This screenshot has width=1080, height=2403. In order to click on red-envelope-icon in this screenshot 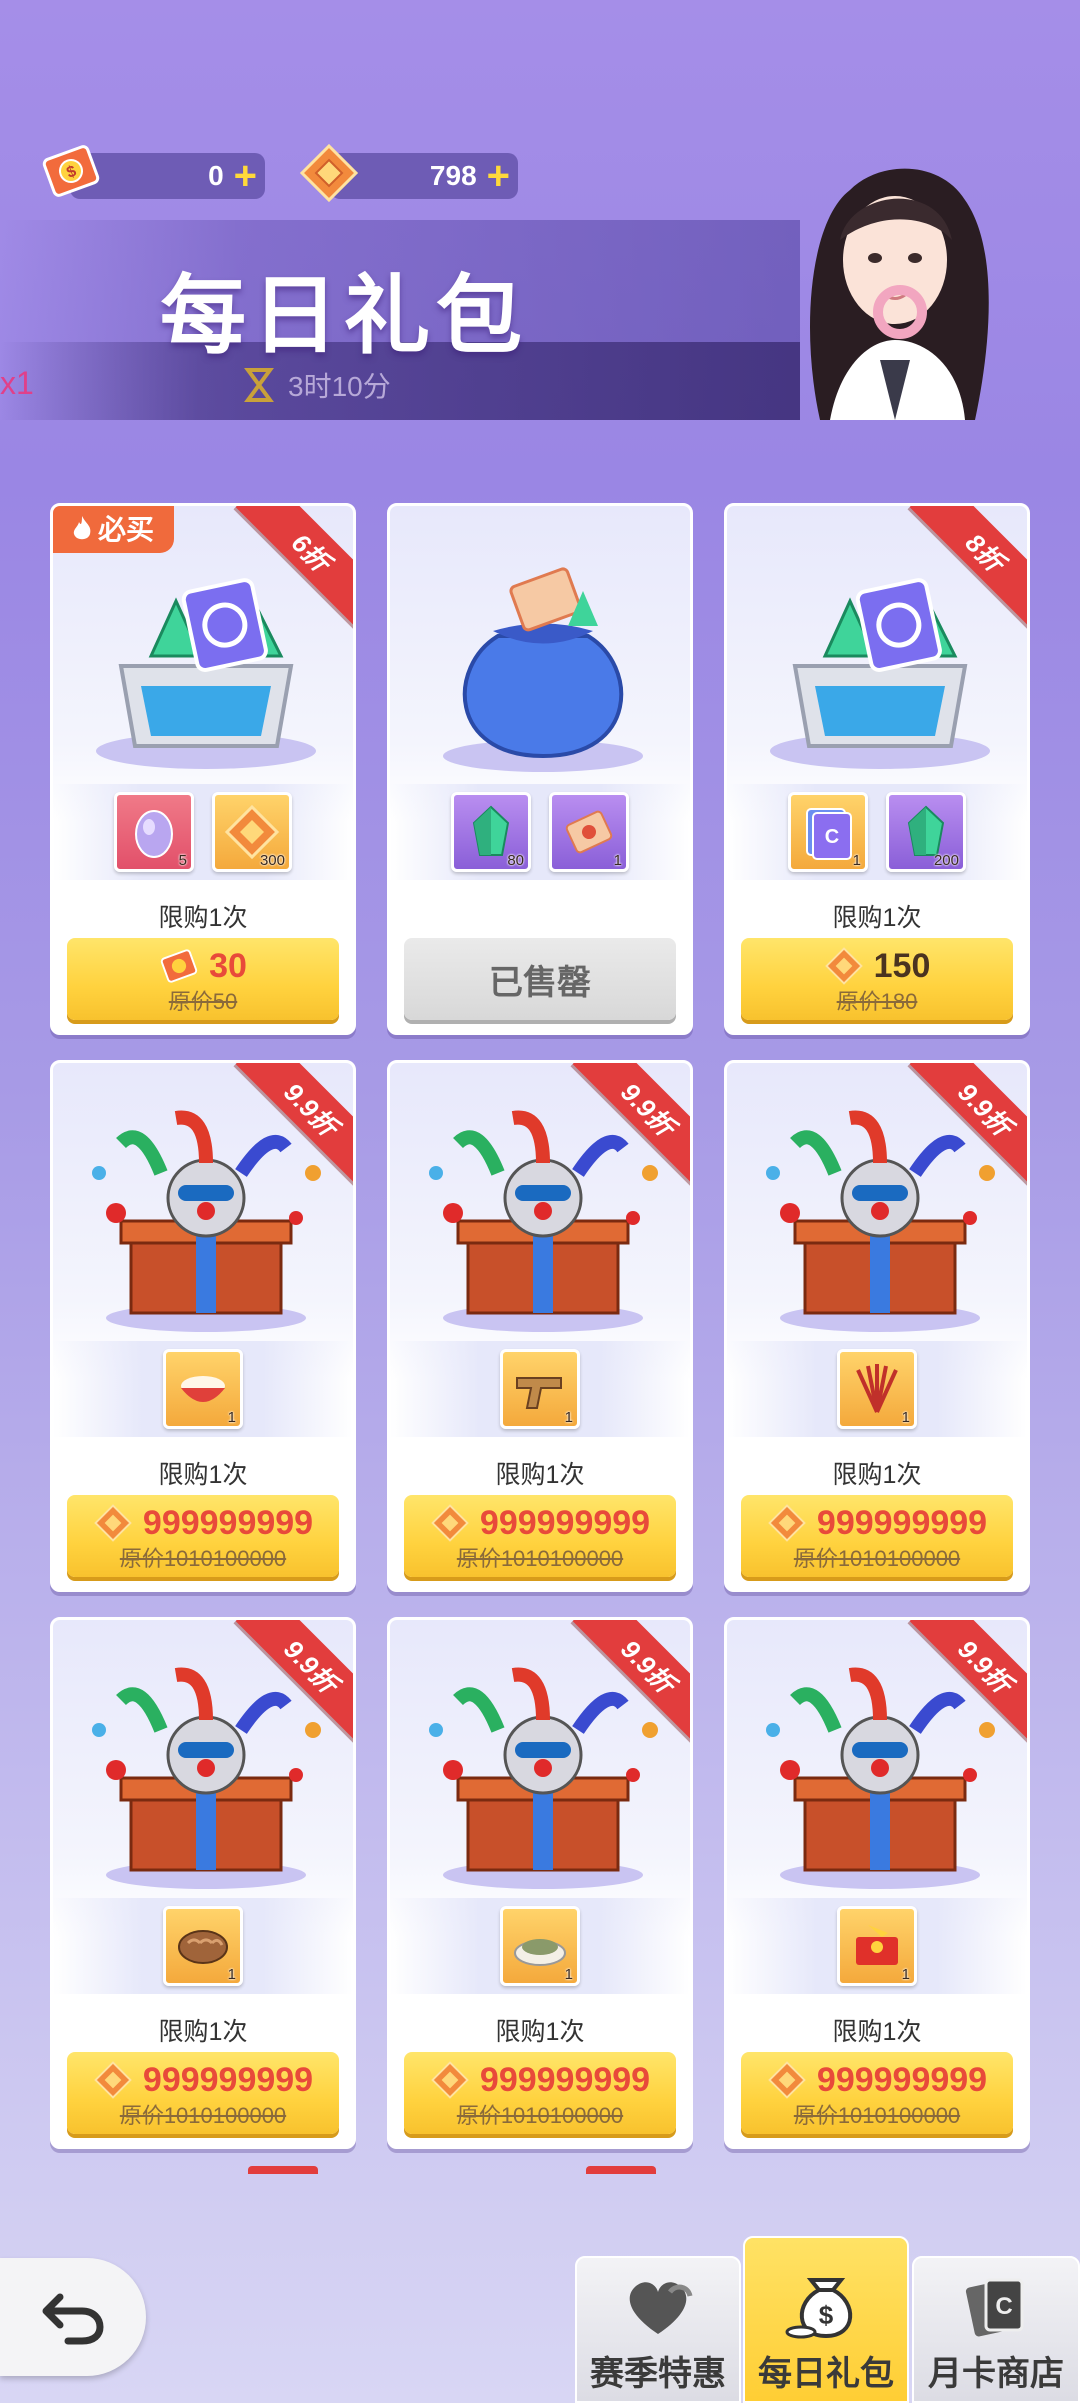, I will do `click(877, 1945)`.